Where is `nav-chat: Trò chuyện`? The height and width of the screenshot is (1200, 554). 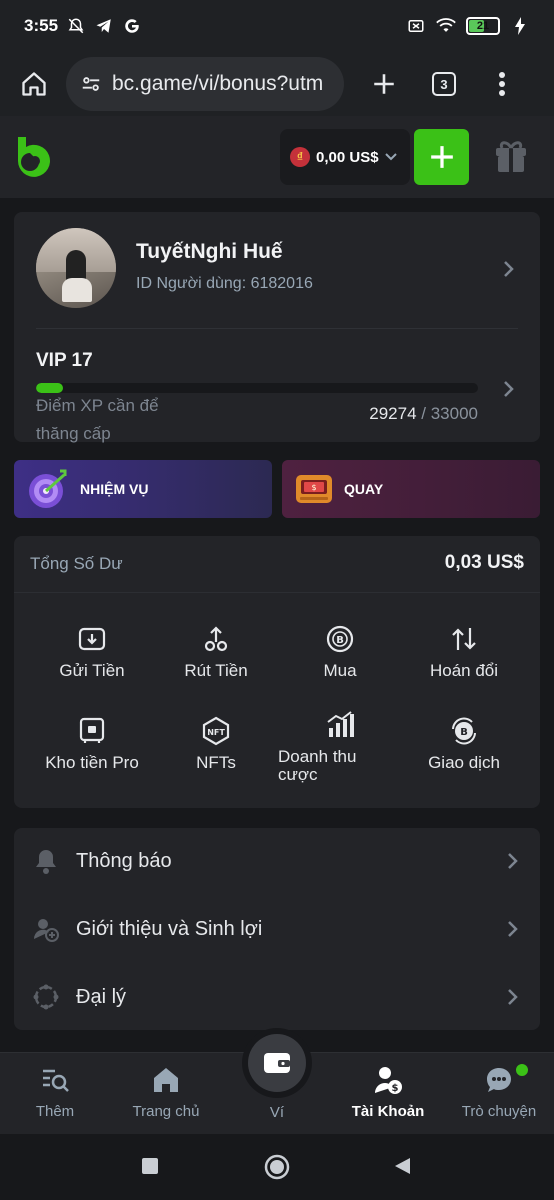 nav-chat: Trò chuyện is located at coordinates (499, 1094).